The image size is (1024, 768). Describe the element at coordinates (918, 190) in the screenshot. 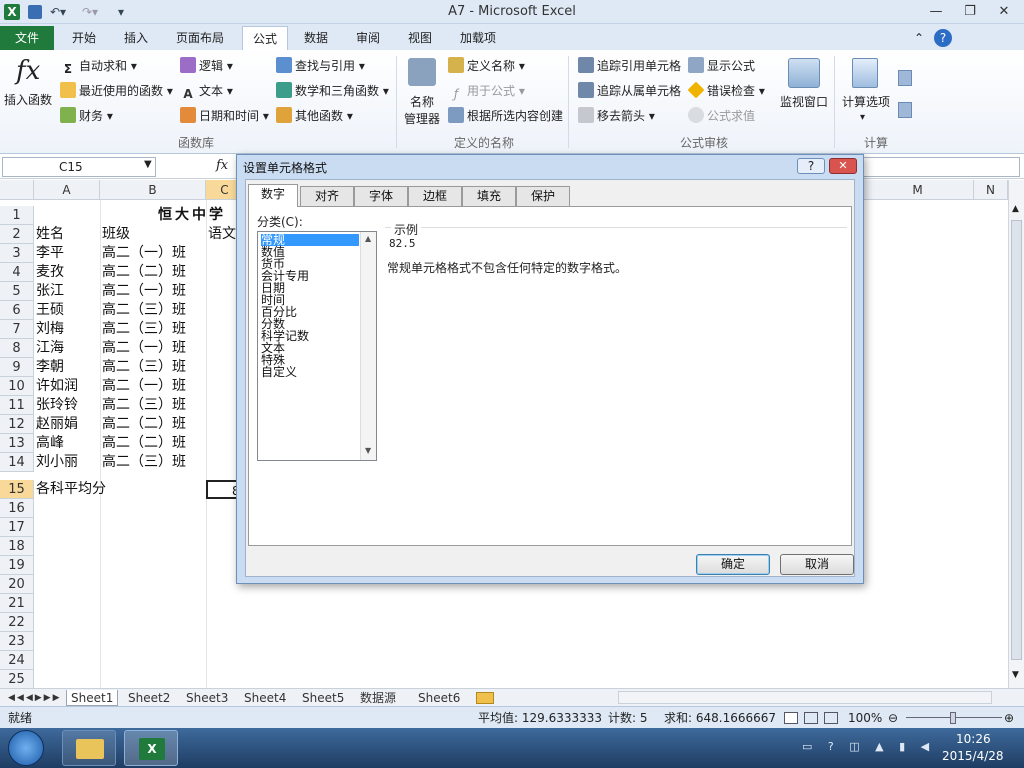

I see `col-header-m: M` at that location.